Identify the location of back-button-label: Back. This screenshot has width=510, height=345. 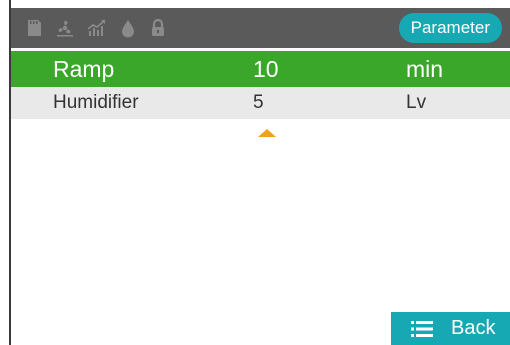
(473, 328).